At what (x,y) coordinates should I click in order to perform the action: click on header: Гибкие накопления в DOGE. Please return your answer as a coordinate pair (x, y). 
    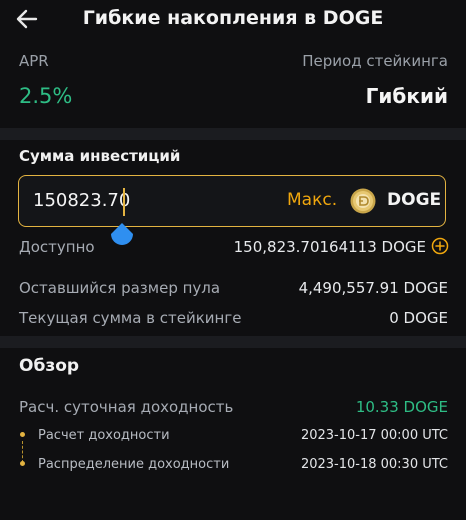
    Looking at the image, I should click on (233, 20).